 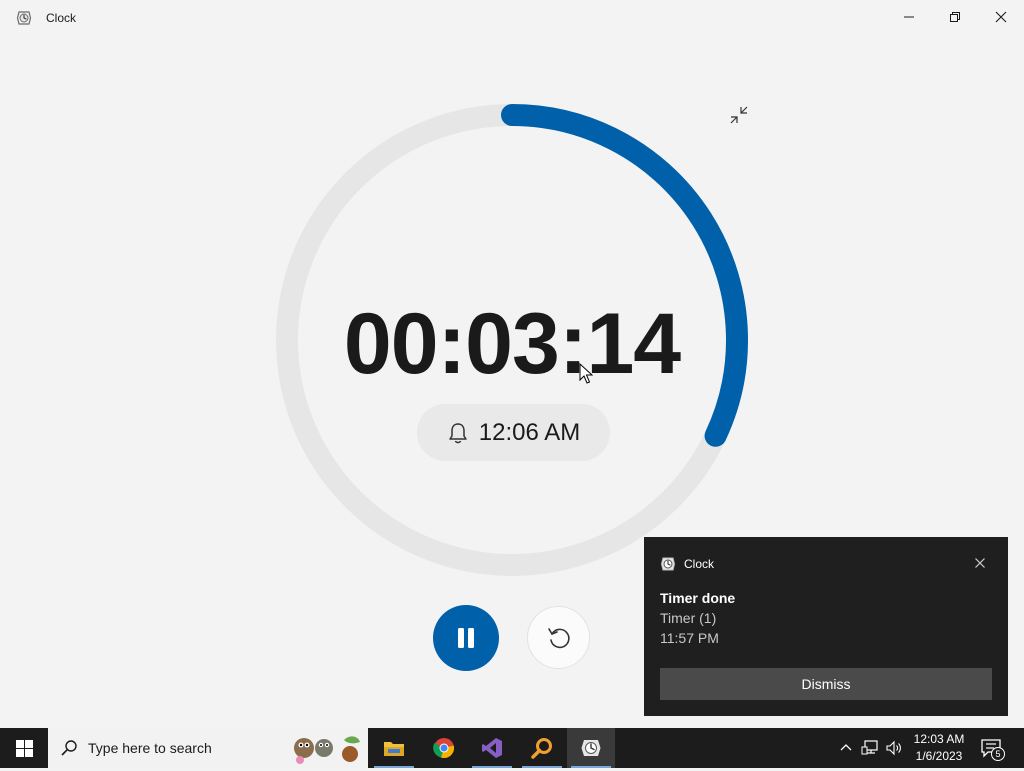 What do you see at coordinates (689, 638) in the screenshot?
I see `toast-timer-time: 11:57 PM` at bounding box center [689, 638].